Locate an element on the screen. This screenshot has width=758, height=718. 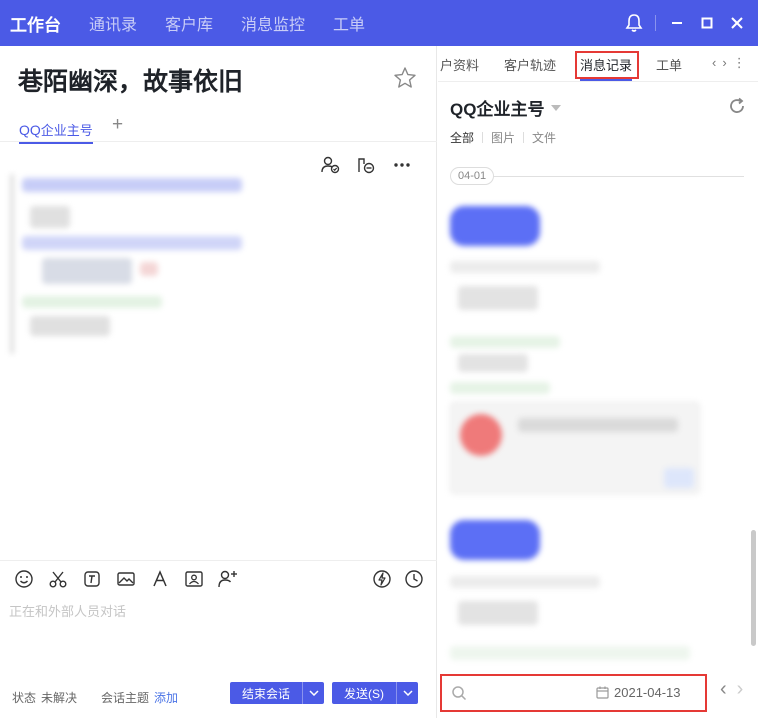
status-label: 状态 is located at coordinates (24, 698).